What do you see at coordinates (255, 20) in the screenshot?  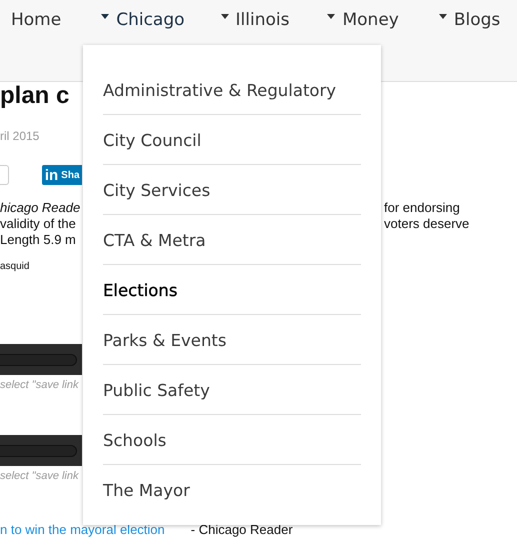 I see `nav-link: Illinois` at bounding box center [255, 20].